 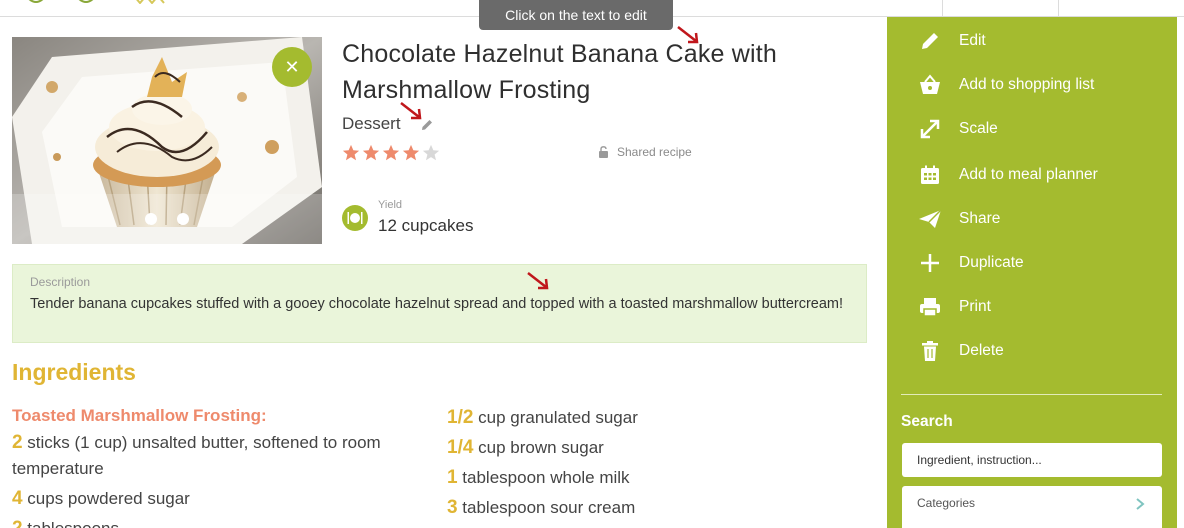 What do you see at coordinates (1032, 460) in the screenshot?
I see `search-input` at bounding box center [1032, 460].